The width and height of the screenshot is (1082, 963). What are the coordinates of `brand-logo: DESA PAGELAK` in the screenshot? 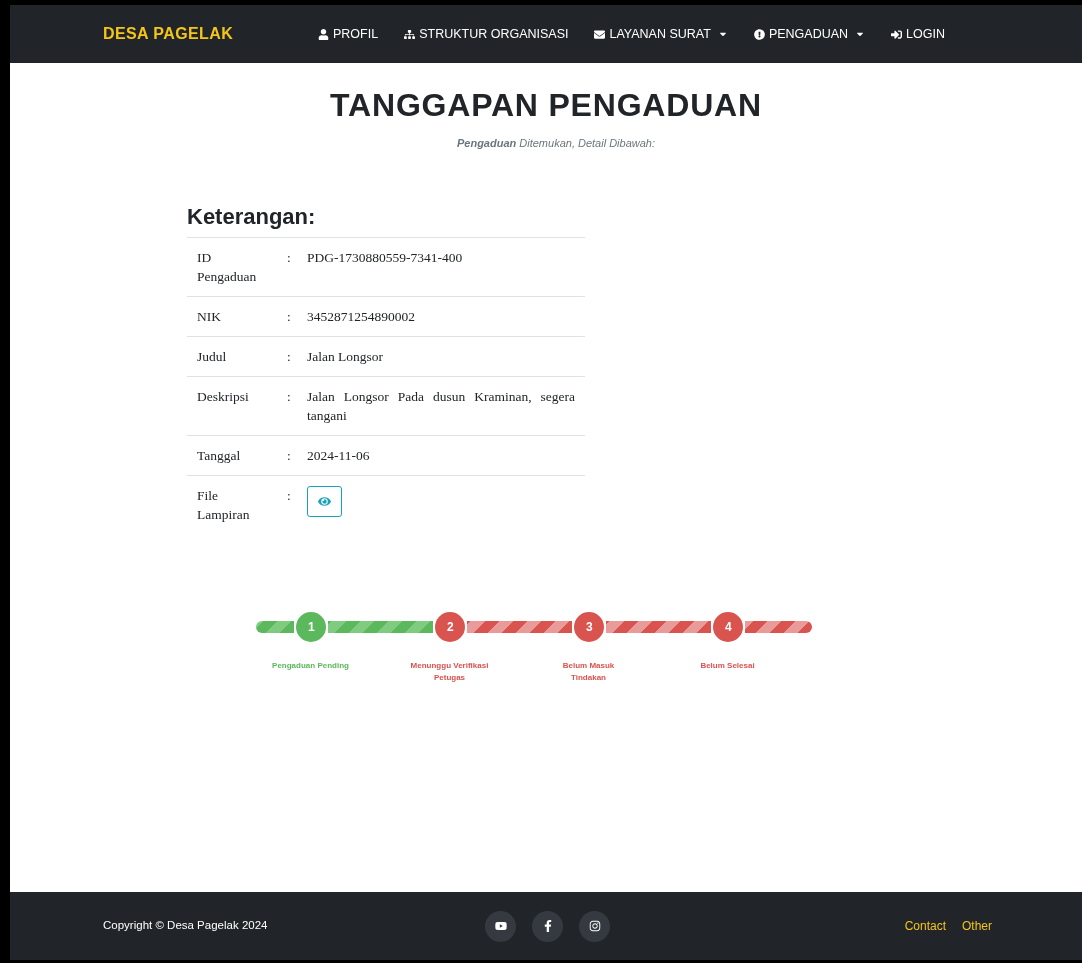 It's located at (203, 34).